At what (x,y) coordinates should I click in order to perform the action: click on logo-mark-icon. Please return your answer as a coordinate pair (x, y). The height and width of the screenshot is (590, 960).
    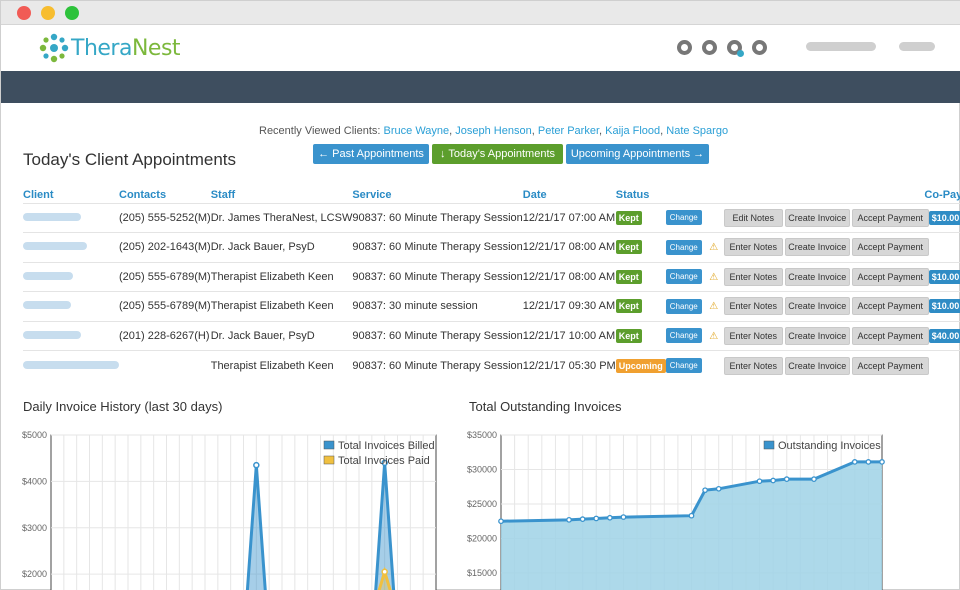
    Looking at the image, I should click on (54, 48).